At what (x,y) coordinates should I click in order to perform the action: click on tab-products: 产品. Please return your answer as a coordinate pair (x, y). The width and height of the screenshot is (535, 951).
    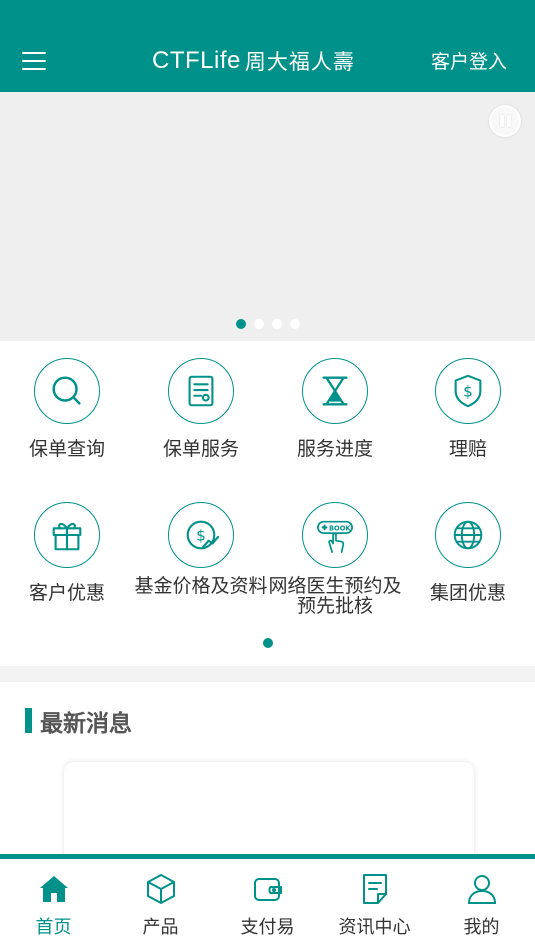
    Looking at the image, I should click on (160, 905).